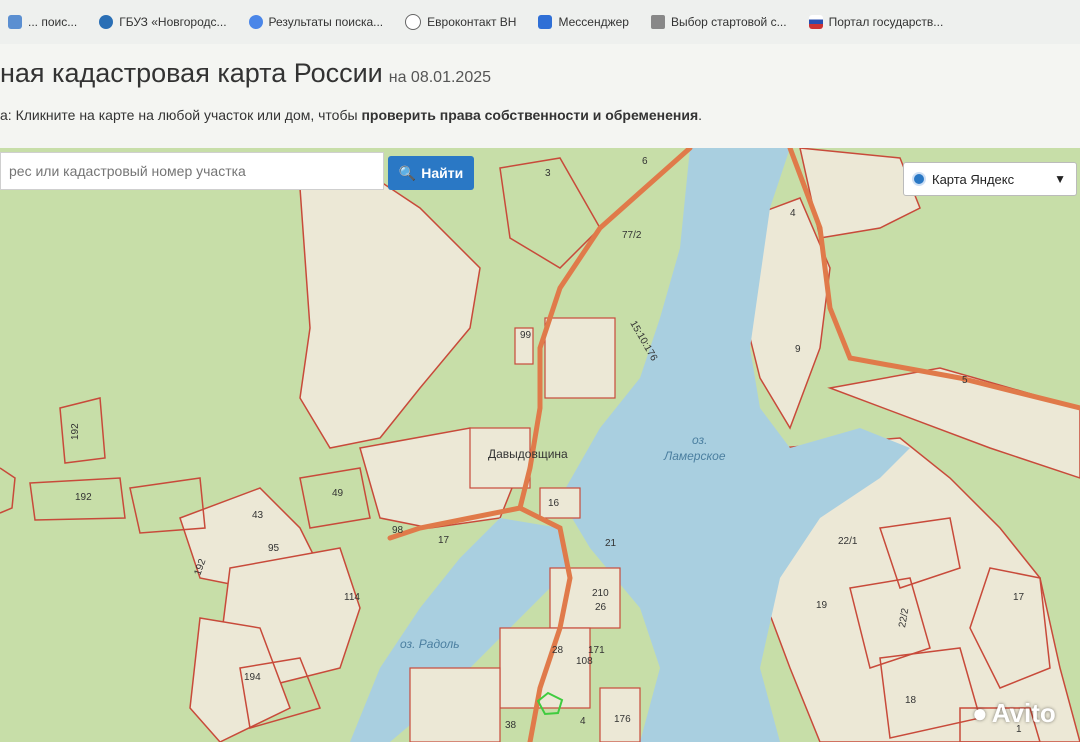 This screenshot has height=742, width=1080. What do you see at coordinates (545, 22) in the screenshot?
I see `messenger-icon` at bounding box center [545, 22].